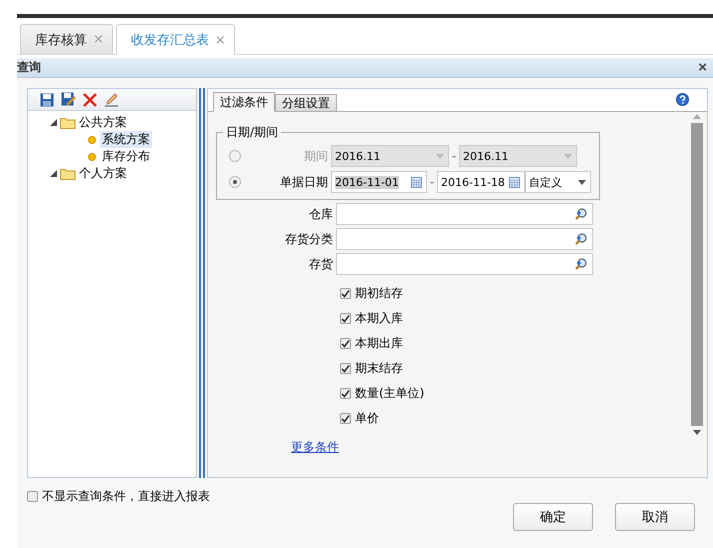  I want to click on group-title: 日期/期间, so click(252, 132).